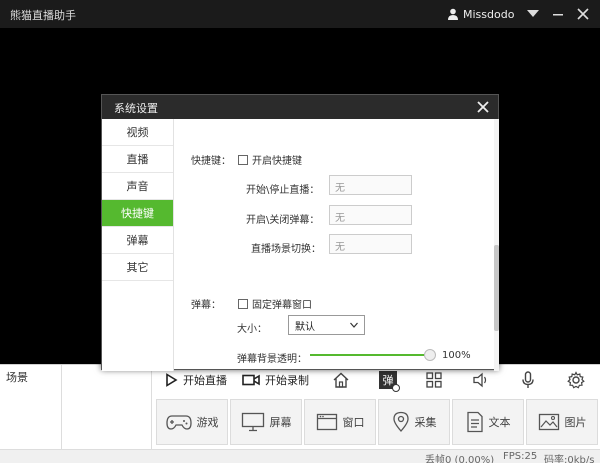 This screenshot has width=600, height=463. Describe the element at coordinates (205, 380) in the screenshot. I see `start-live-label: 开始直播` at that location.